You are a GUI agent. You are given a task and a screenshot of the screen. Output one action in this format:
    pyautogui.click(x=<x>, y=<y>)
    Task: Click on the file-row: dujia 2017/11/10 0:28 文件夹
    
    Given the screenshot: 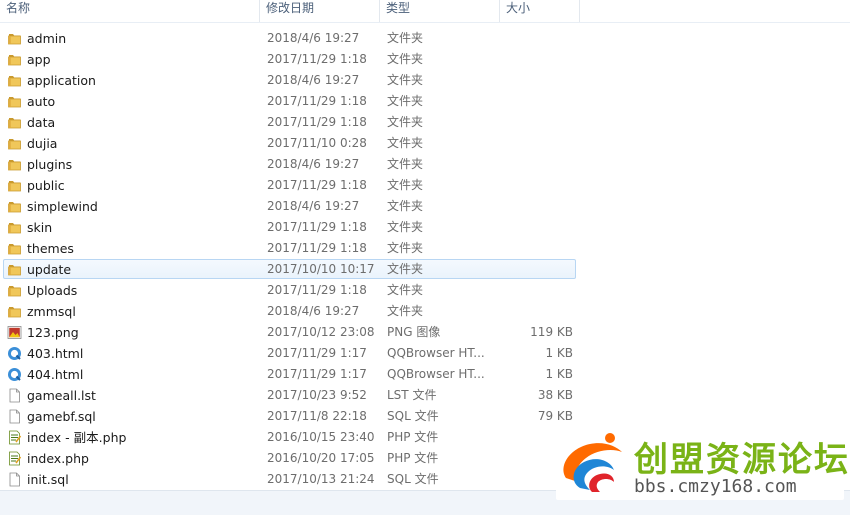 What is the action you would take?
    pyautogui.click(x=425, y=143)
    